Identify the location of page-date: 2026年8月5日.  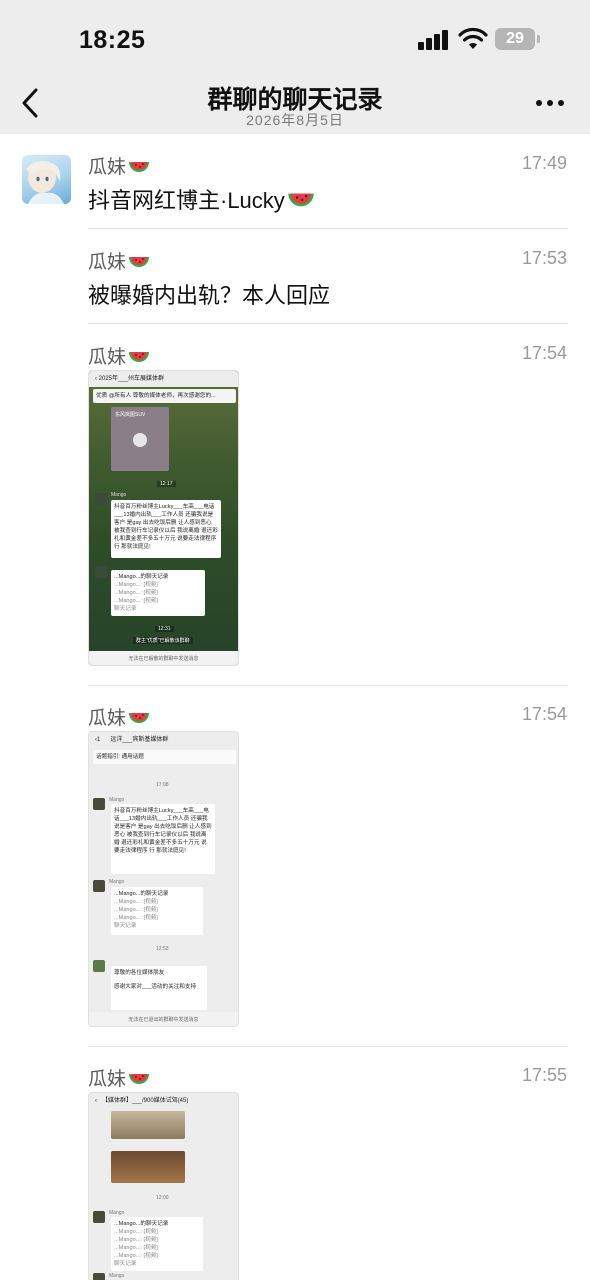
(295, 120).